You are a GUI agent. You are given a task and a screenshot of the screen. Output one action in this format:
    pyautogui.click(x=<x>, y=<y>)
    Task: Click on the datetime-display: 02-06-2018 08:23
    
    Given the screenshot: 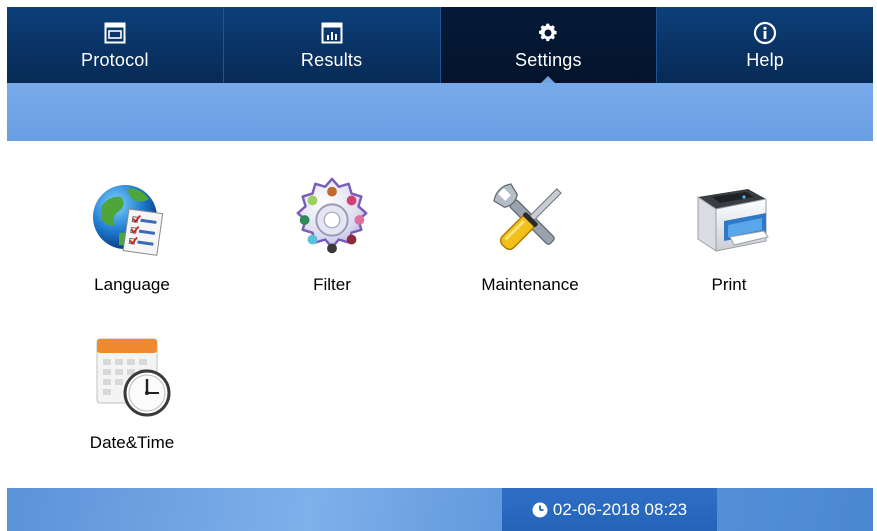 What is the action you would take?
    pyautogui.click(x=609, y=509)
    